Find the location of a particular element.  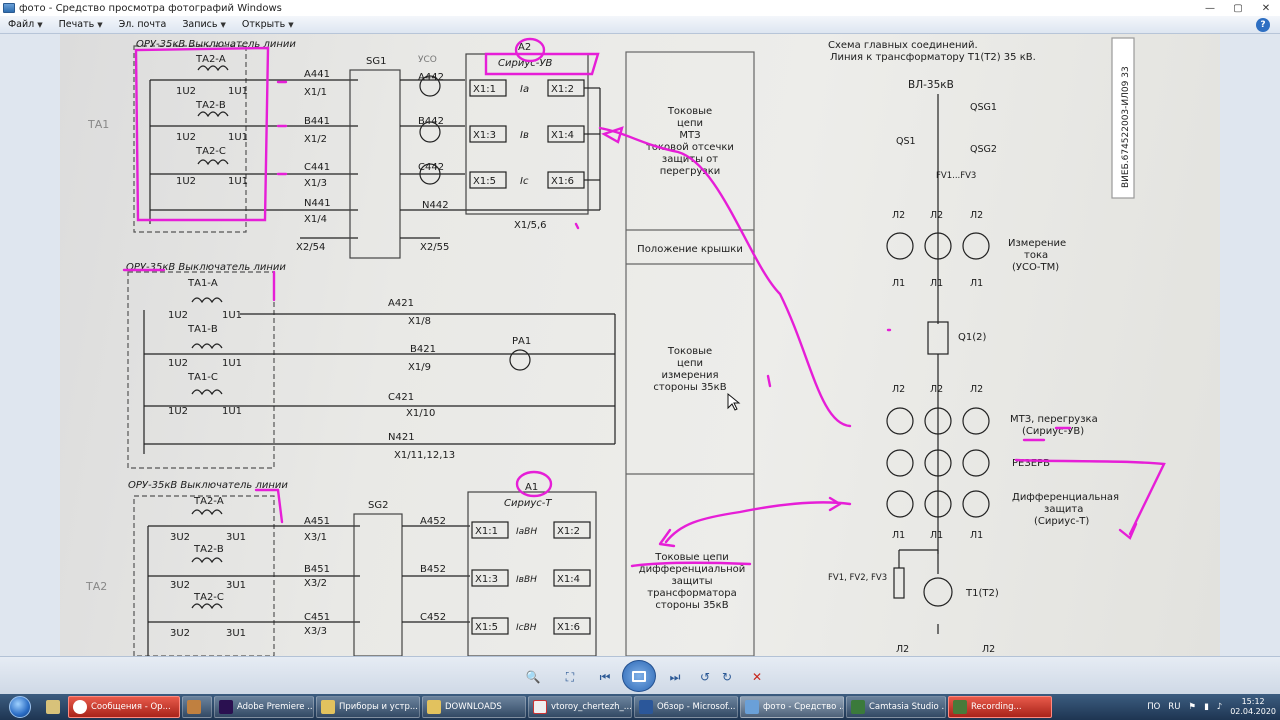

svg-text: Х1:3 is located at coordinates (484, 135).